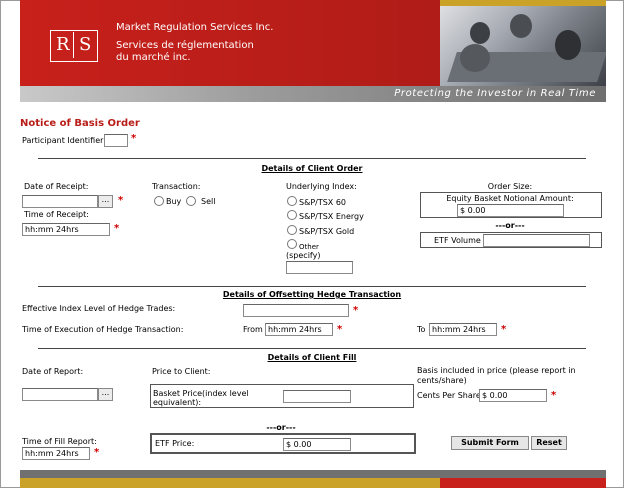 The image size is (624, 488). Describe the element at coordinates (331, 216) in the screenshot. I see `index-option-label: S&P/TSX Energy` at that location.